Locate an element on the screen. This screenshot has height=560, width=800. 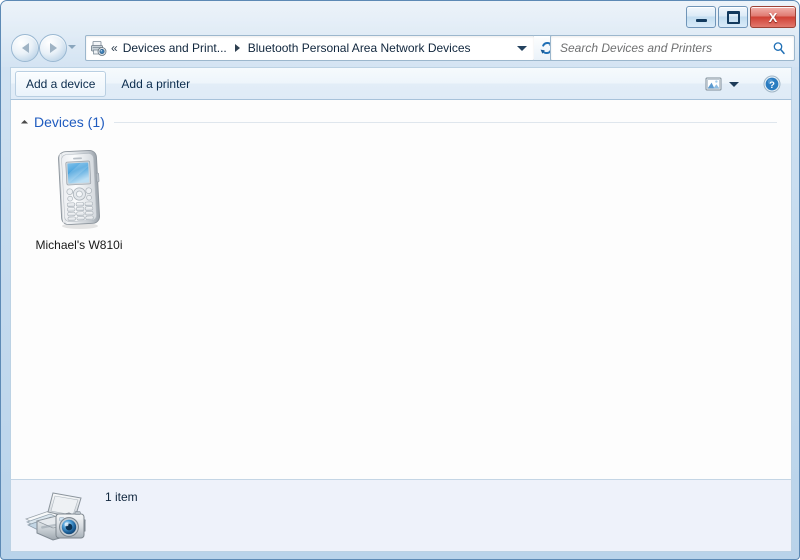
maximize-icon is located at coordinates (733, 17).